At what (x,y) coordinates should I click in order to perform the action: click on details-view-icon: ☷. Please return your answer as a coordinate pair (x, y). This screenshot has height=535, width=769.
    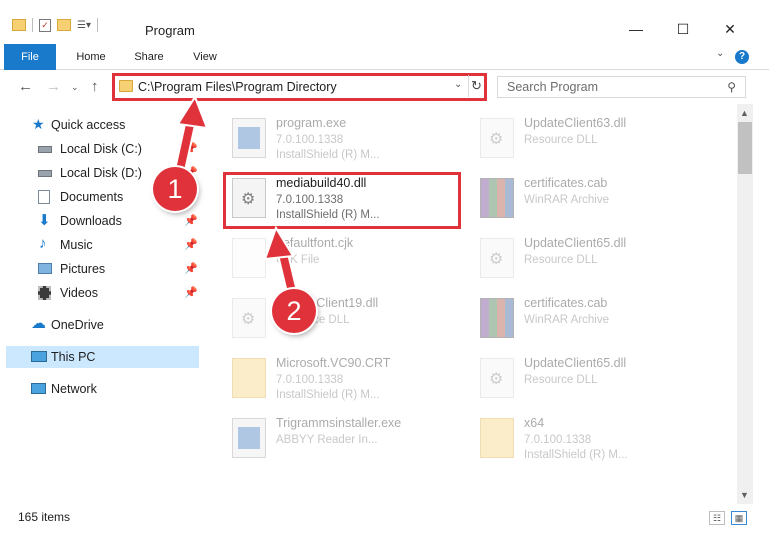
    Looking at the image, I should click on (717, 518).